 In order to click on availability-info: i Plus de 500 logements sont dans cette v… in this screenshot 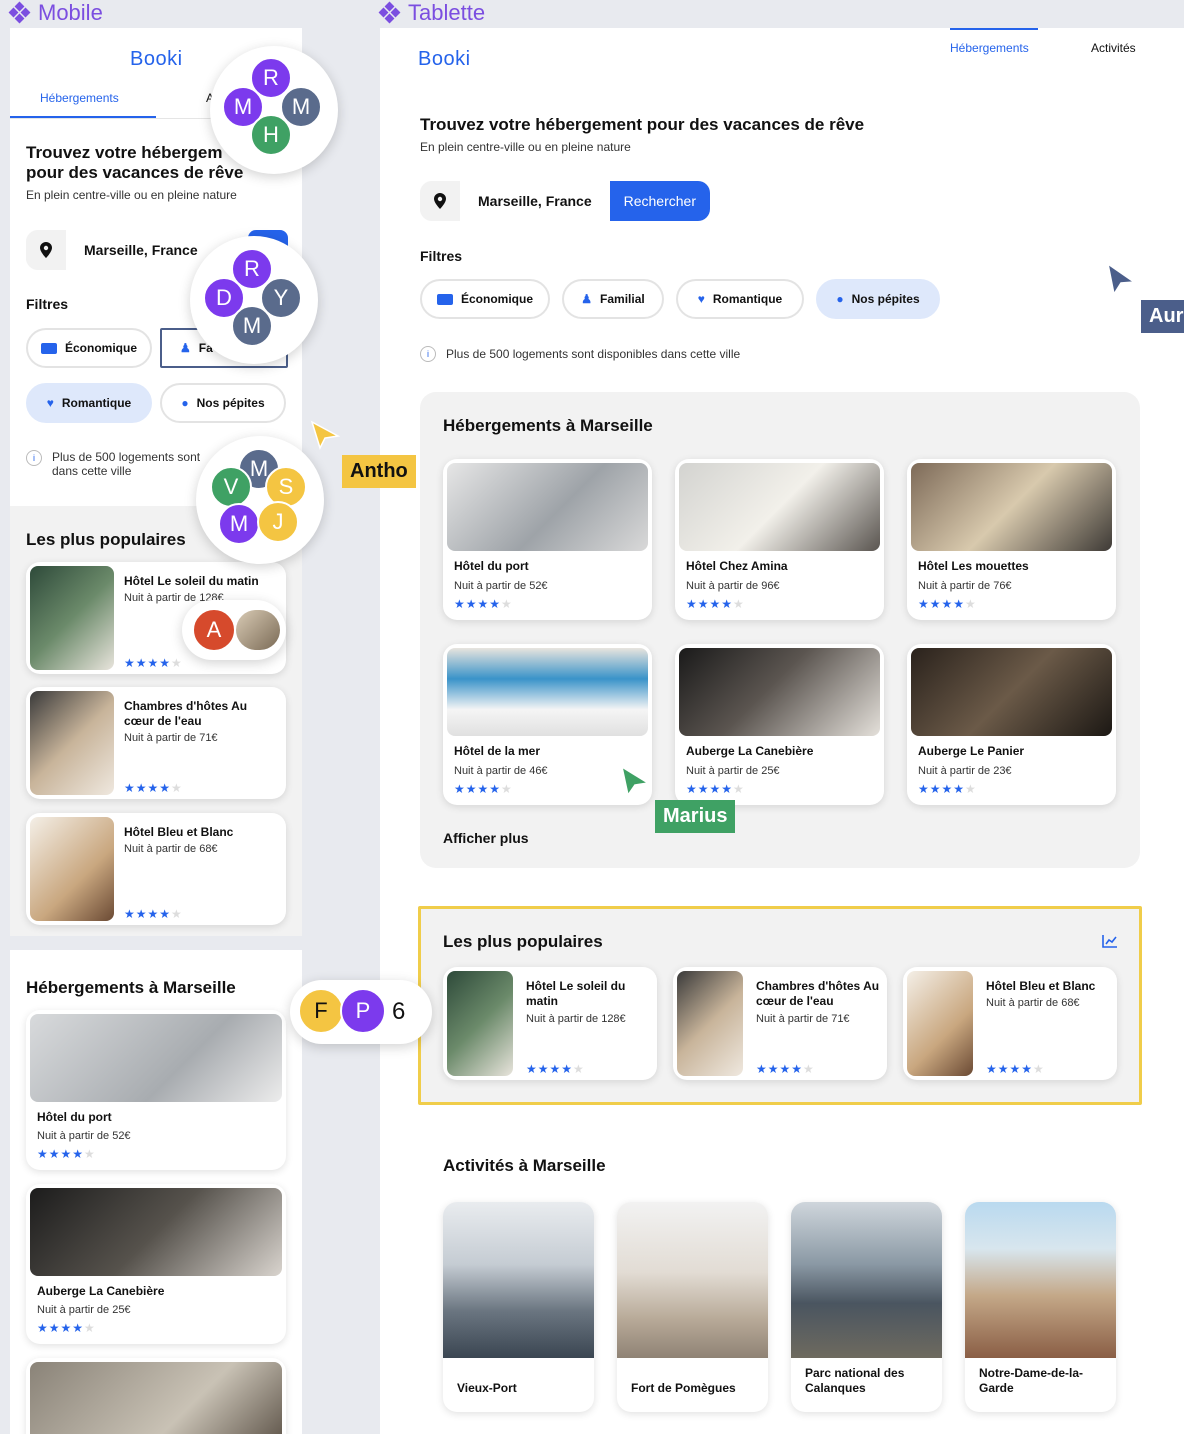, I will do `click(113, 464)`.